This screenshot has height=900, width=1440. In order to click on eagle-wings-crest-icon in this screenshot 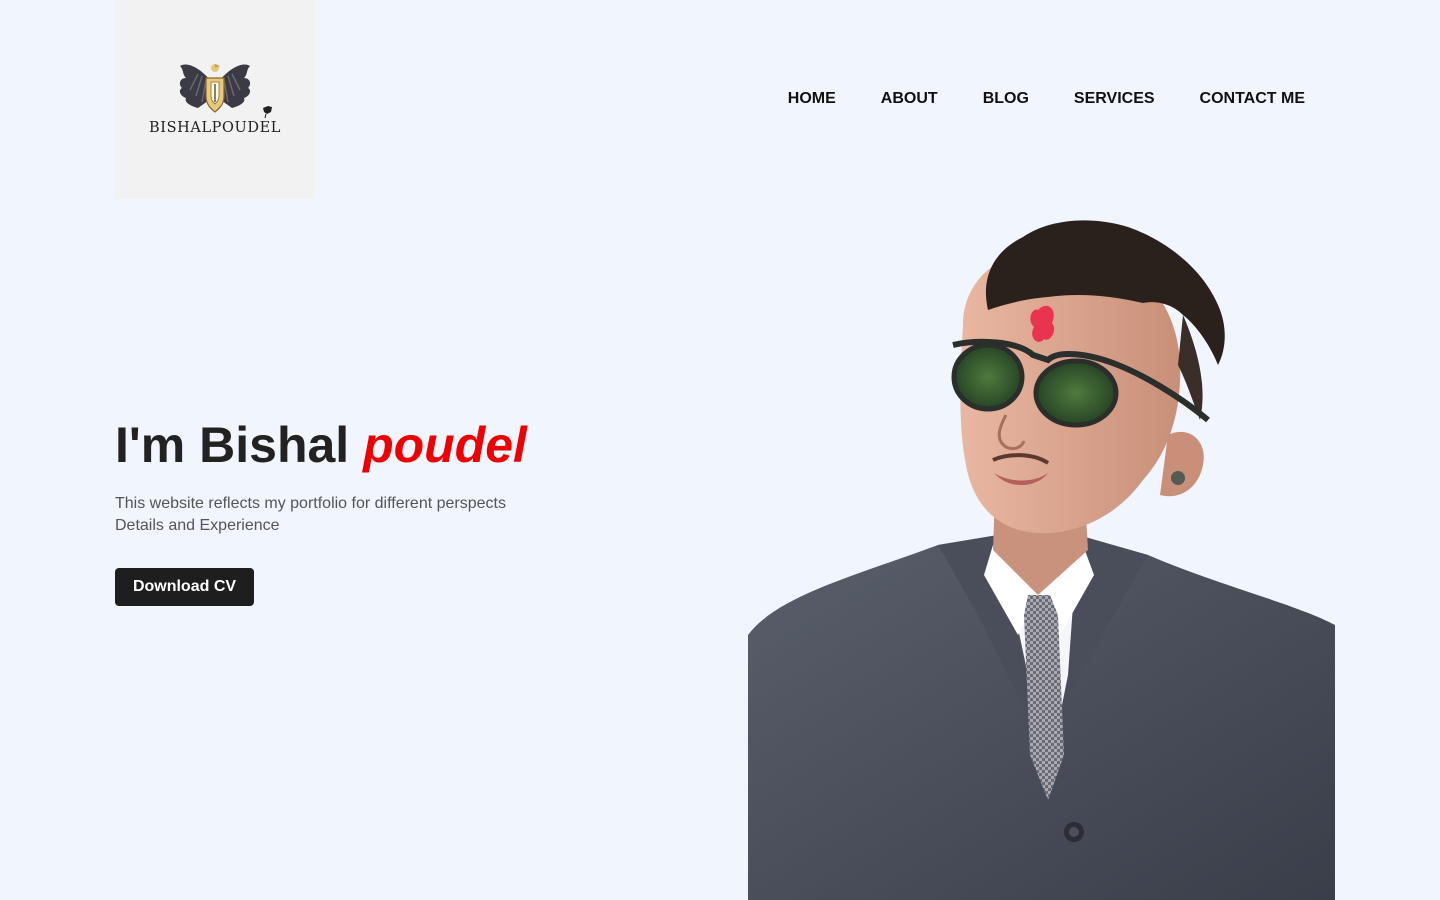, I will do `click(225, 91)`.